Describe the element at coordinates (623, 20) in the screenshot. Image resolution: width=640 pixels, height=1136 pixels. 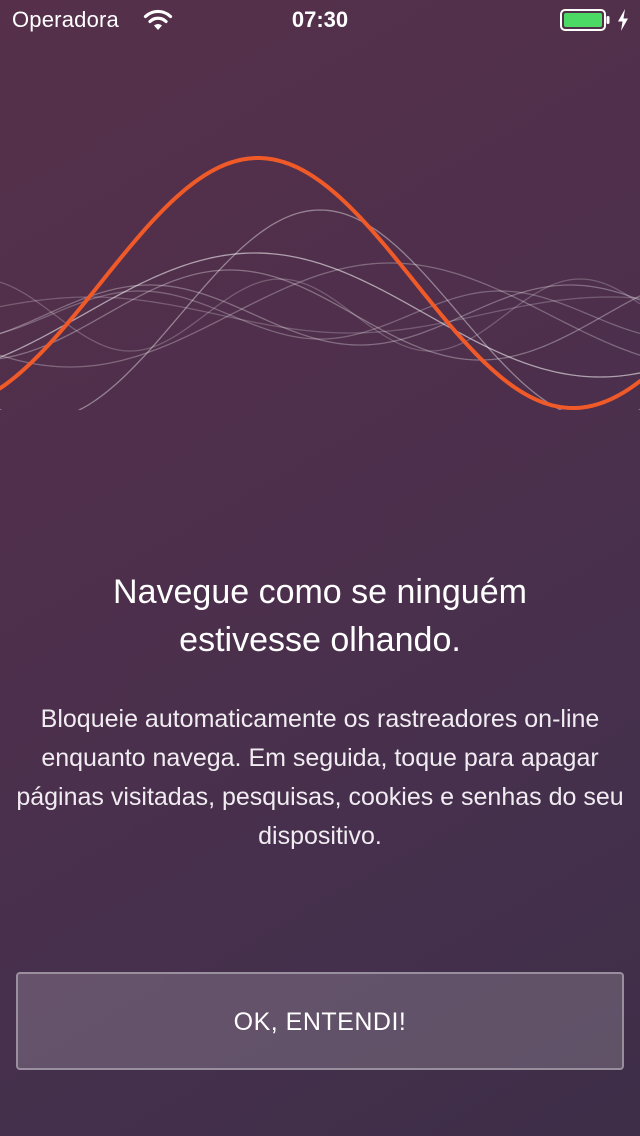
I see `charging-bolt-icon` at that location.